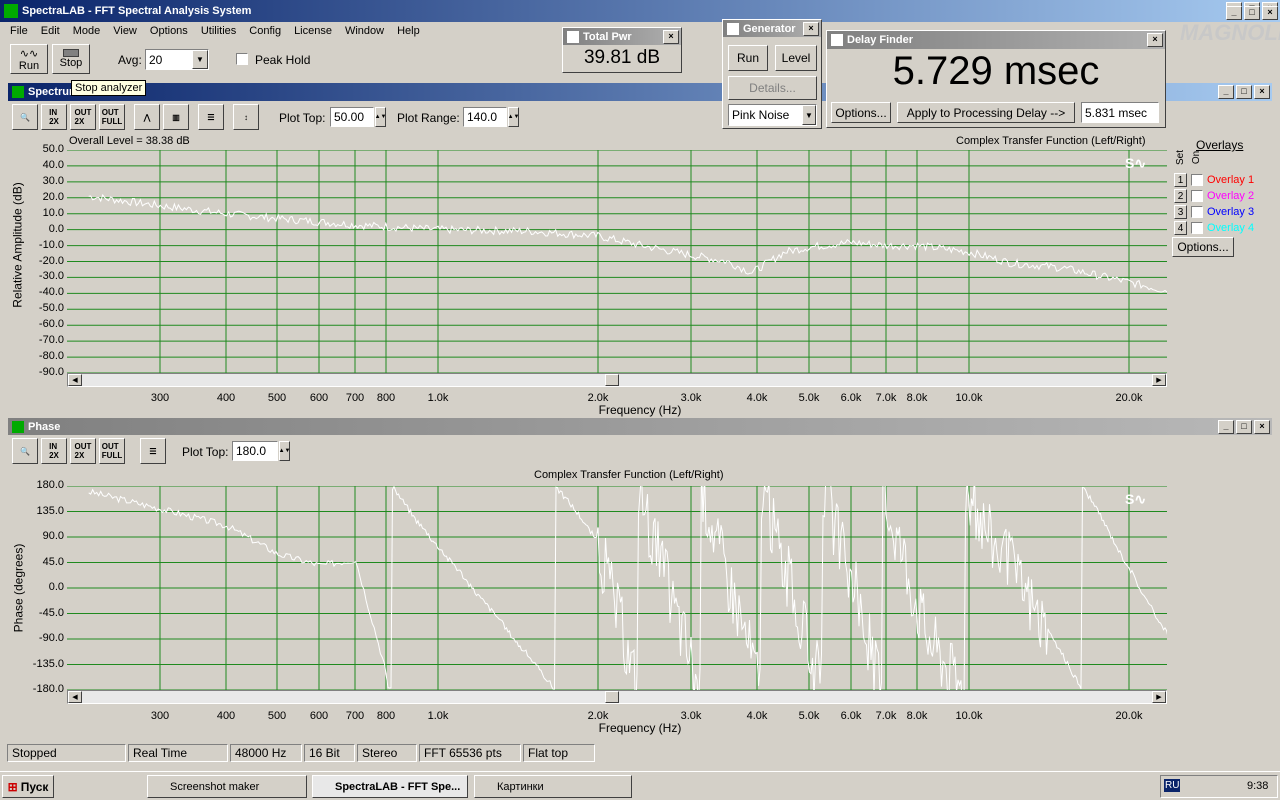 The height and width of the screenshot is (800, 1280). Describe the element at coordinates (246, 117) in the screenshot. I see `autoscale-icon: ↕` at that location.